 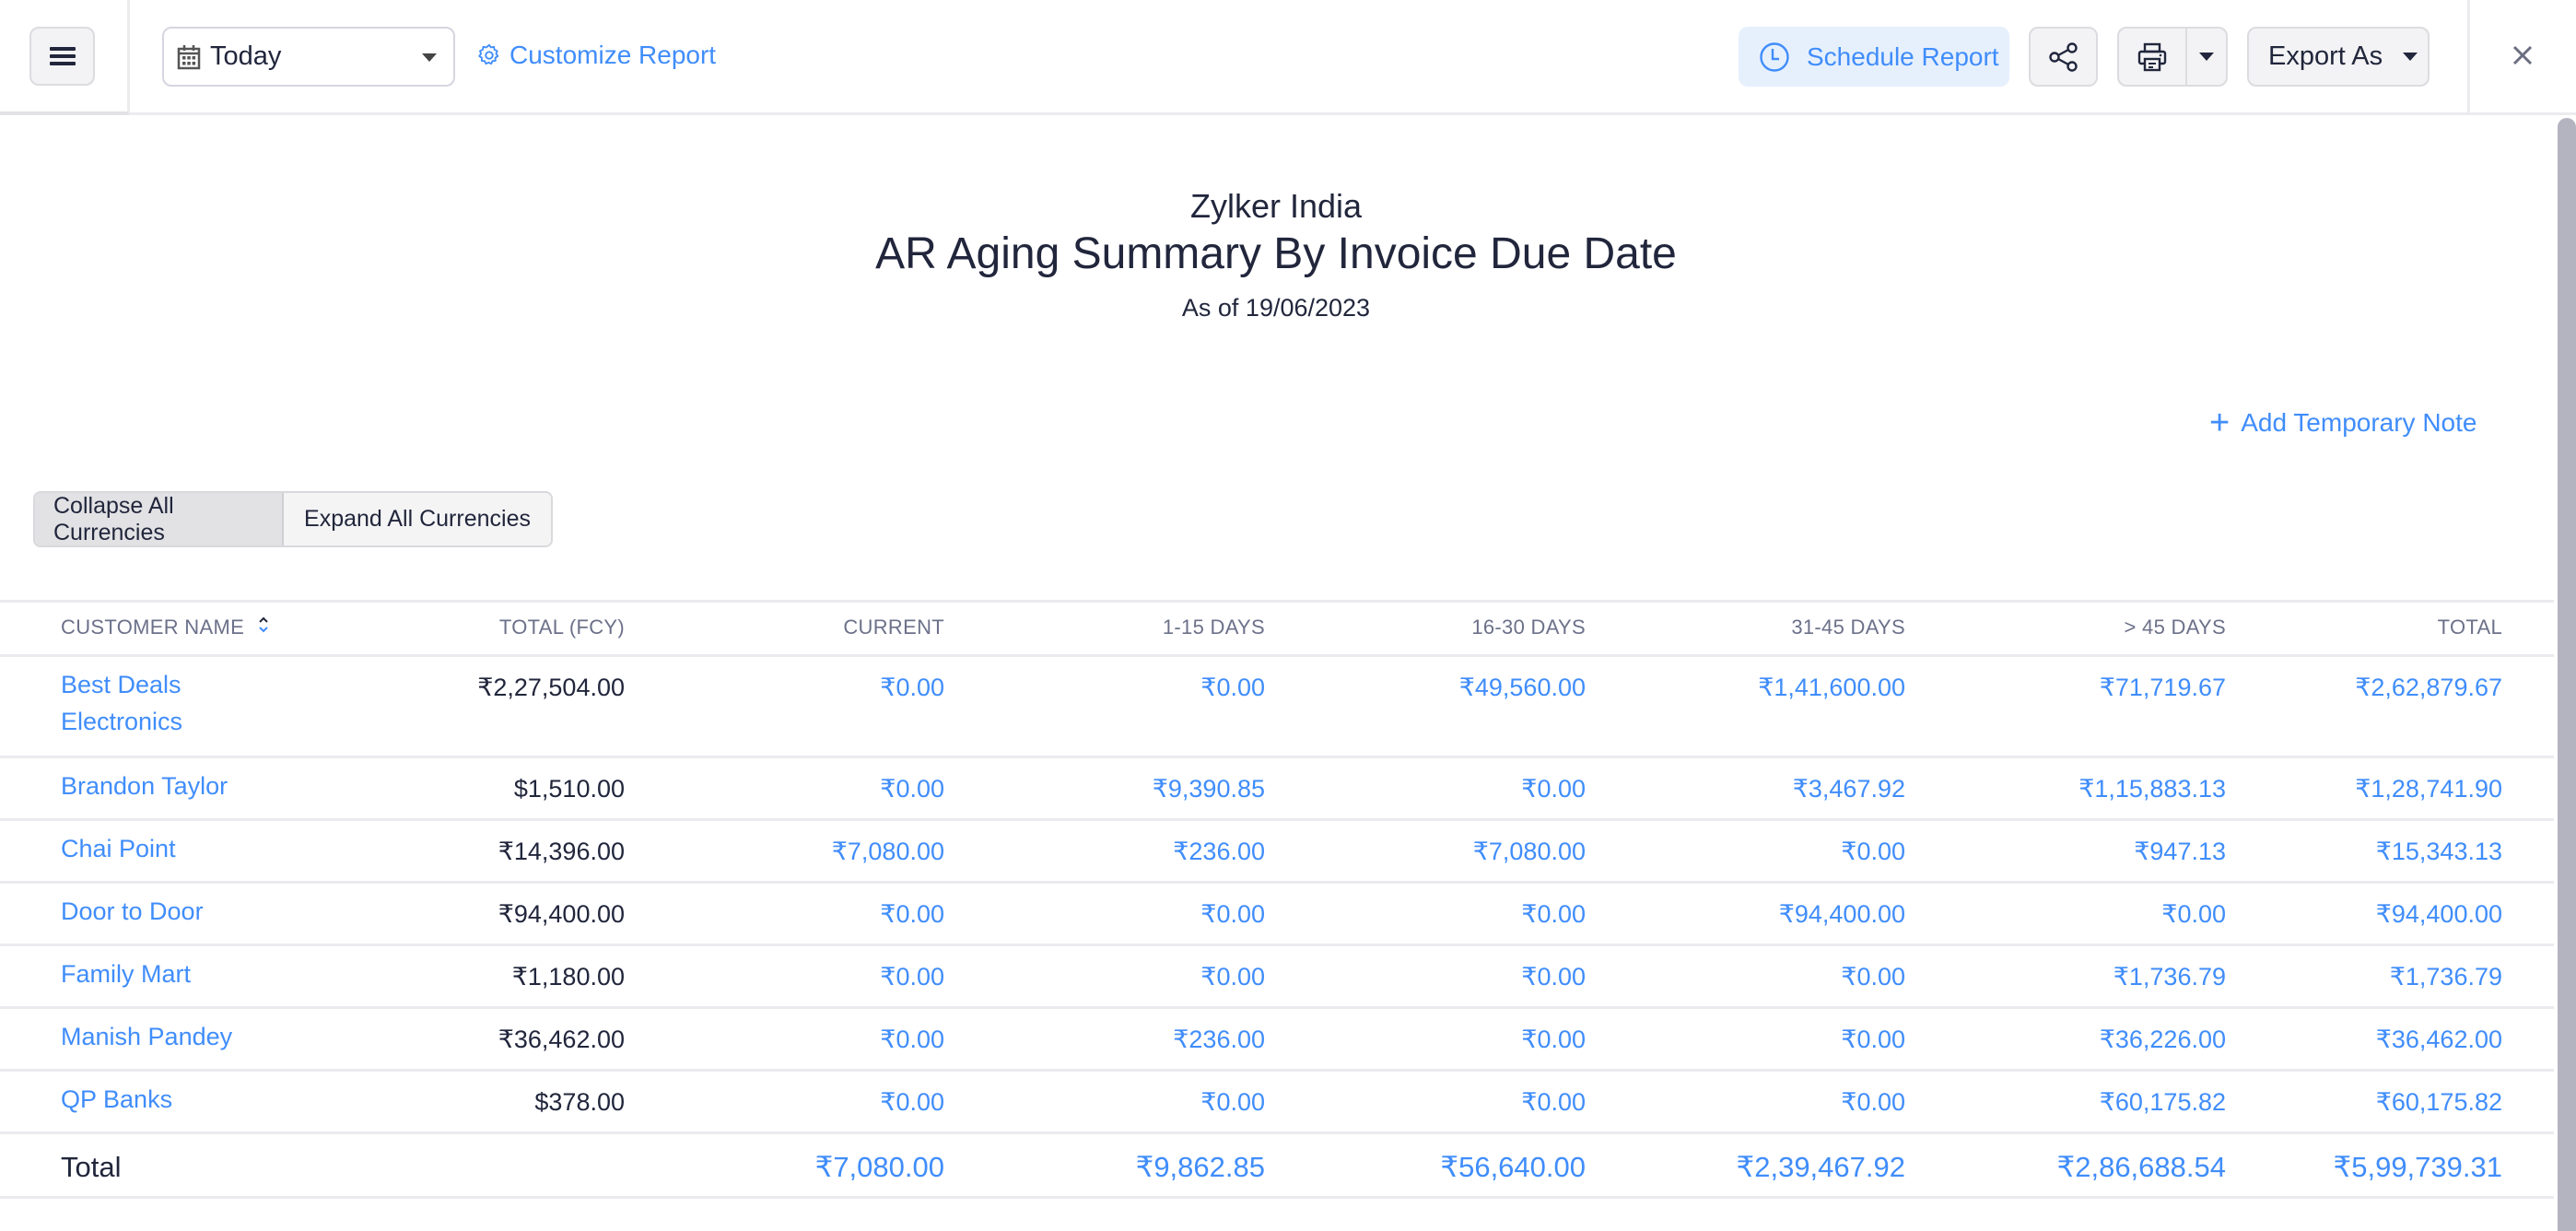 I want to click on row-total-amount-link: ₹60,175.82, so click(x=2439, y=1102).